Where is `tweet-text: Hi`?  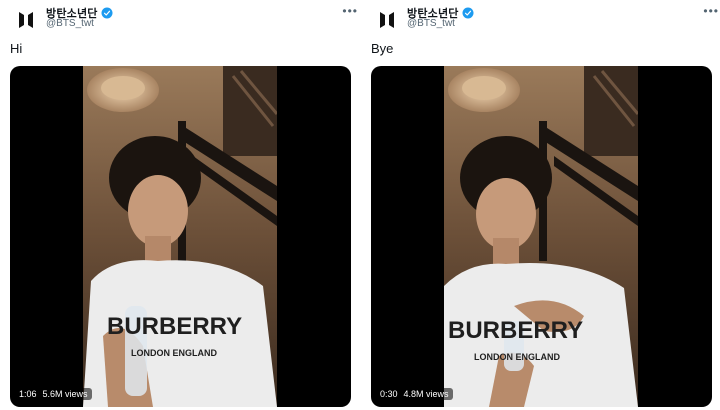
tweet-text: Hi is located at coordinates (16, 48).